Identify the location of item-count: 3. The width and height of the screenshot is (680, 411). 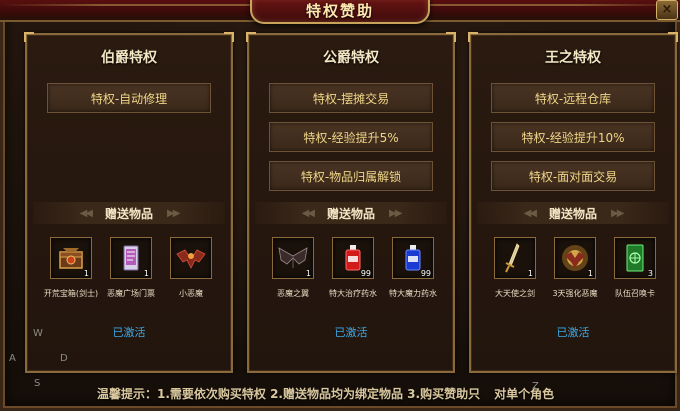
(650, 273).